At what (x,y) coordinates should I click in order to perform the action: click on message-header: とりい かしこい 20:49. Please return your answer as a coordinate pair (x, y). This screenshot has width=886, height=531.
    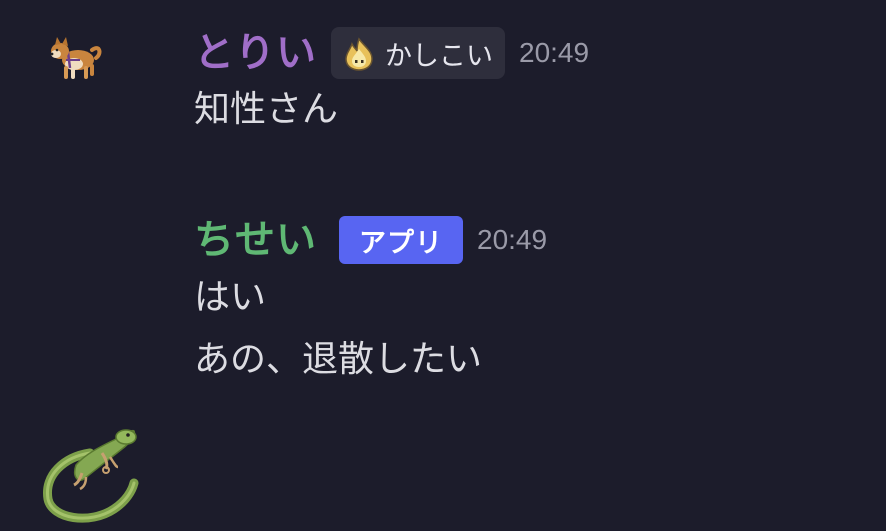
    Looking at the image, I should click on (391, 53).